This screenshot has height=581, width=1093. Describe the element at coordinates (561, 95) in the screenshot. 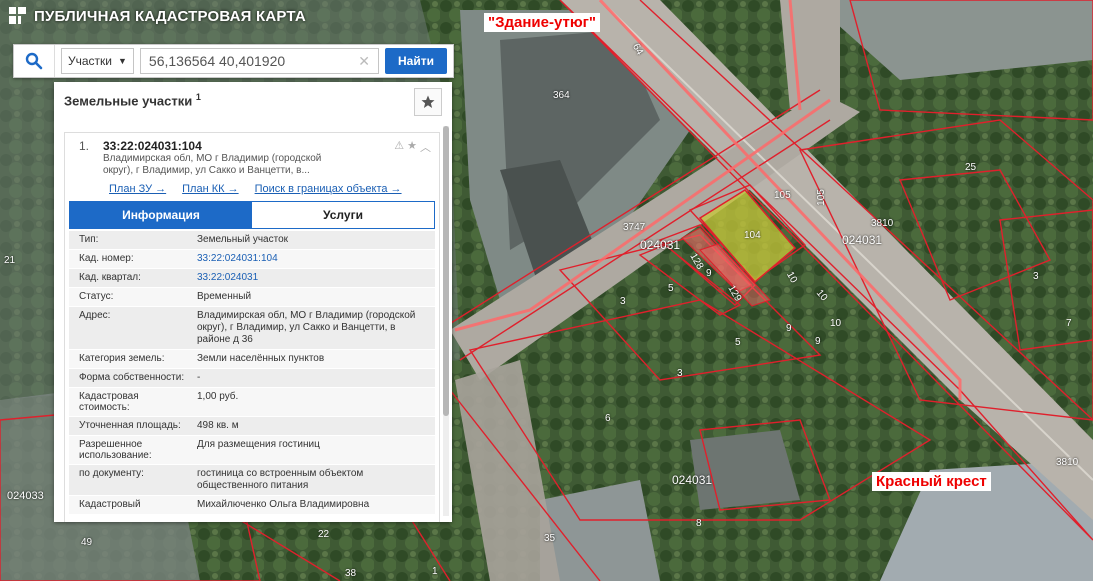

I see `parcel-label: 364` at that location.